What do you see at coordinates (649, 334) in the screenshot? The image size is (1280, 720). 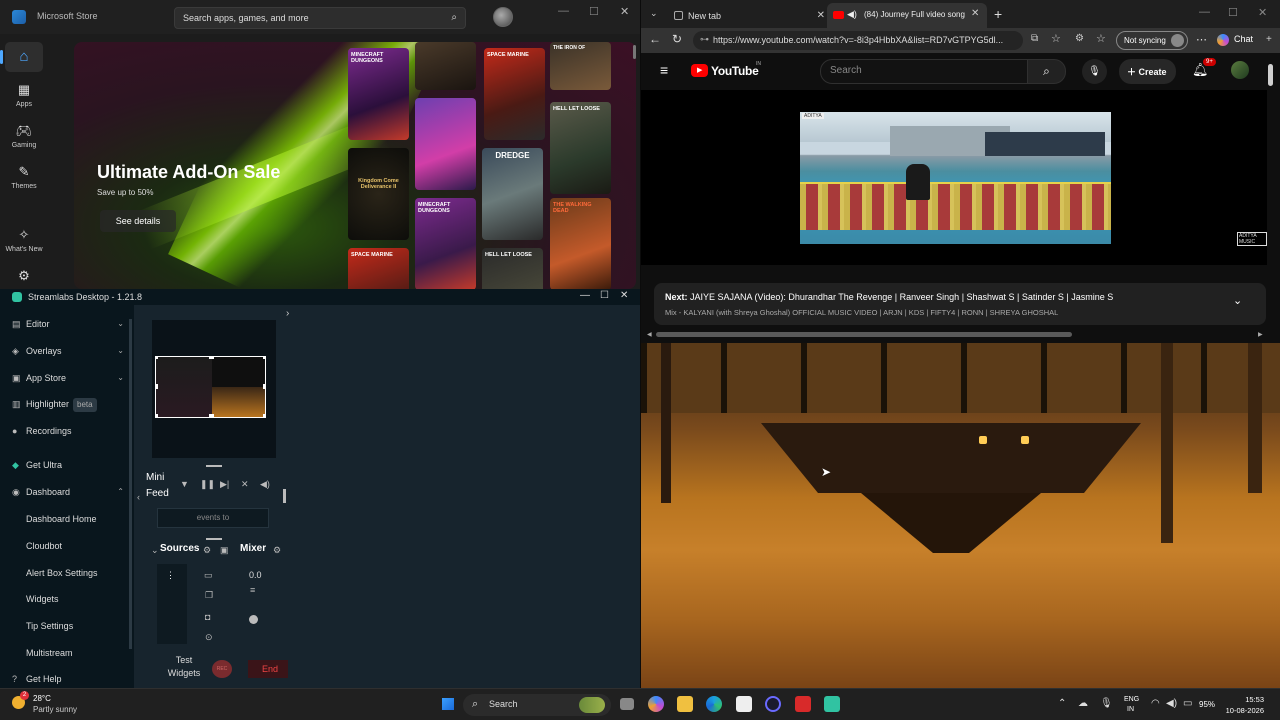 I see `scroll-left-icon: ◀` at bounding box center [649, 334].